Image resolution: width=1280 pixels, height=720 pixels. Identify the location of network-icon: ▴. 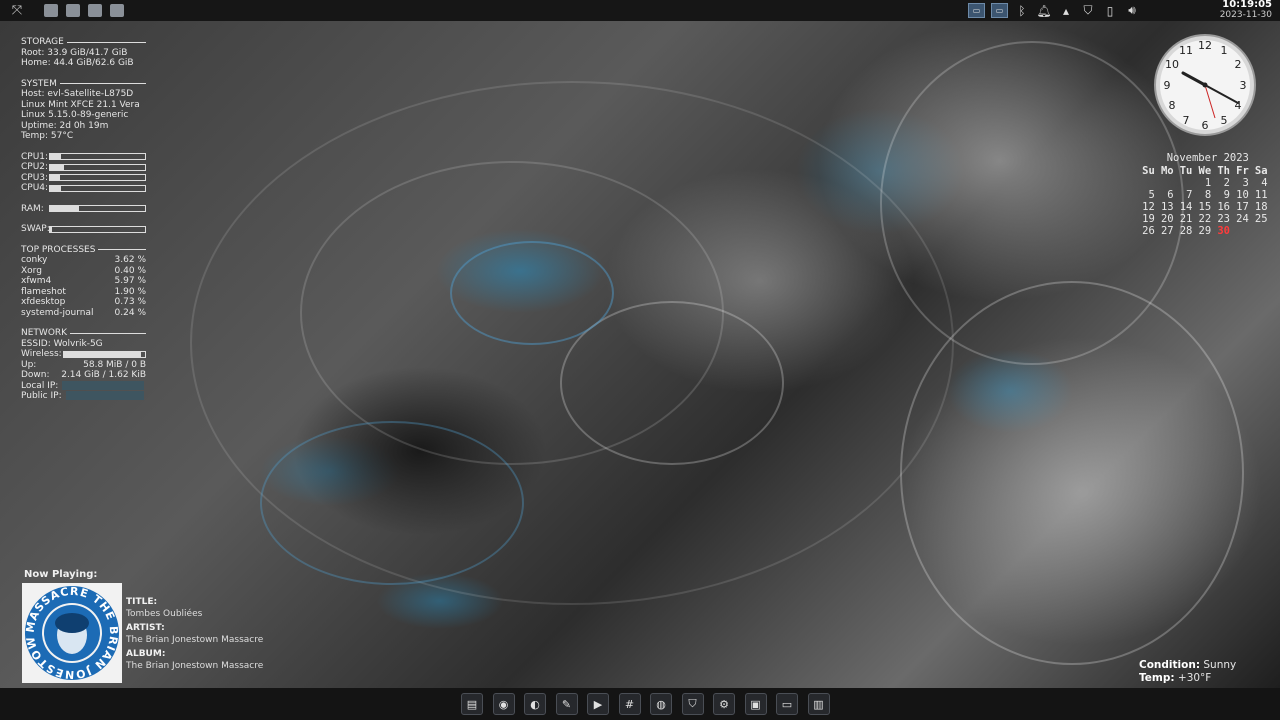
(1066, 11).